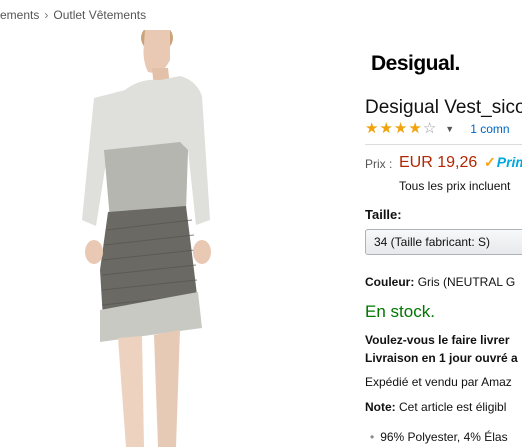  I want to click on star-rating: ★ ★ ★ ★ ☆, so click(401, 128).